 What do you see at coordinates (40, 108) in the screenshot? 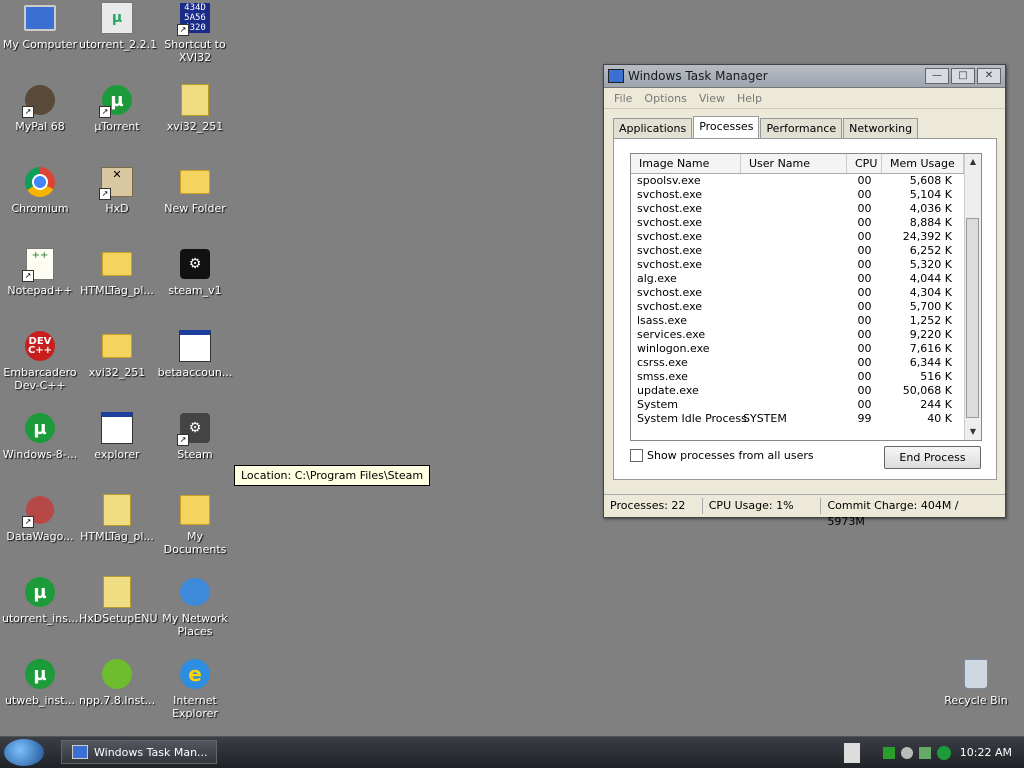
I see `desktop-icon-mypal: ↗ MyPal 68` at bounding box center [40, 108].